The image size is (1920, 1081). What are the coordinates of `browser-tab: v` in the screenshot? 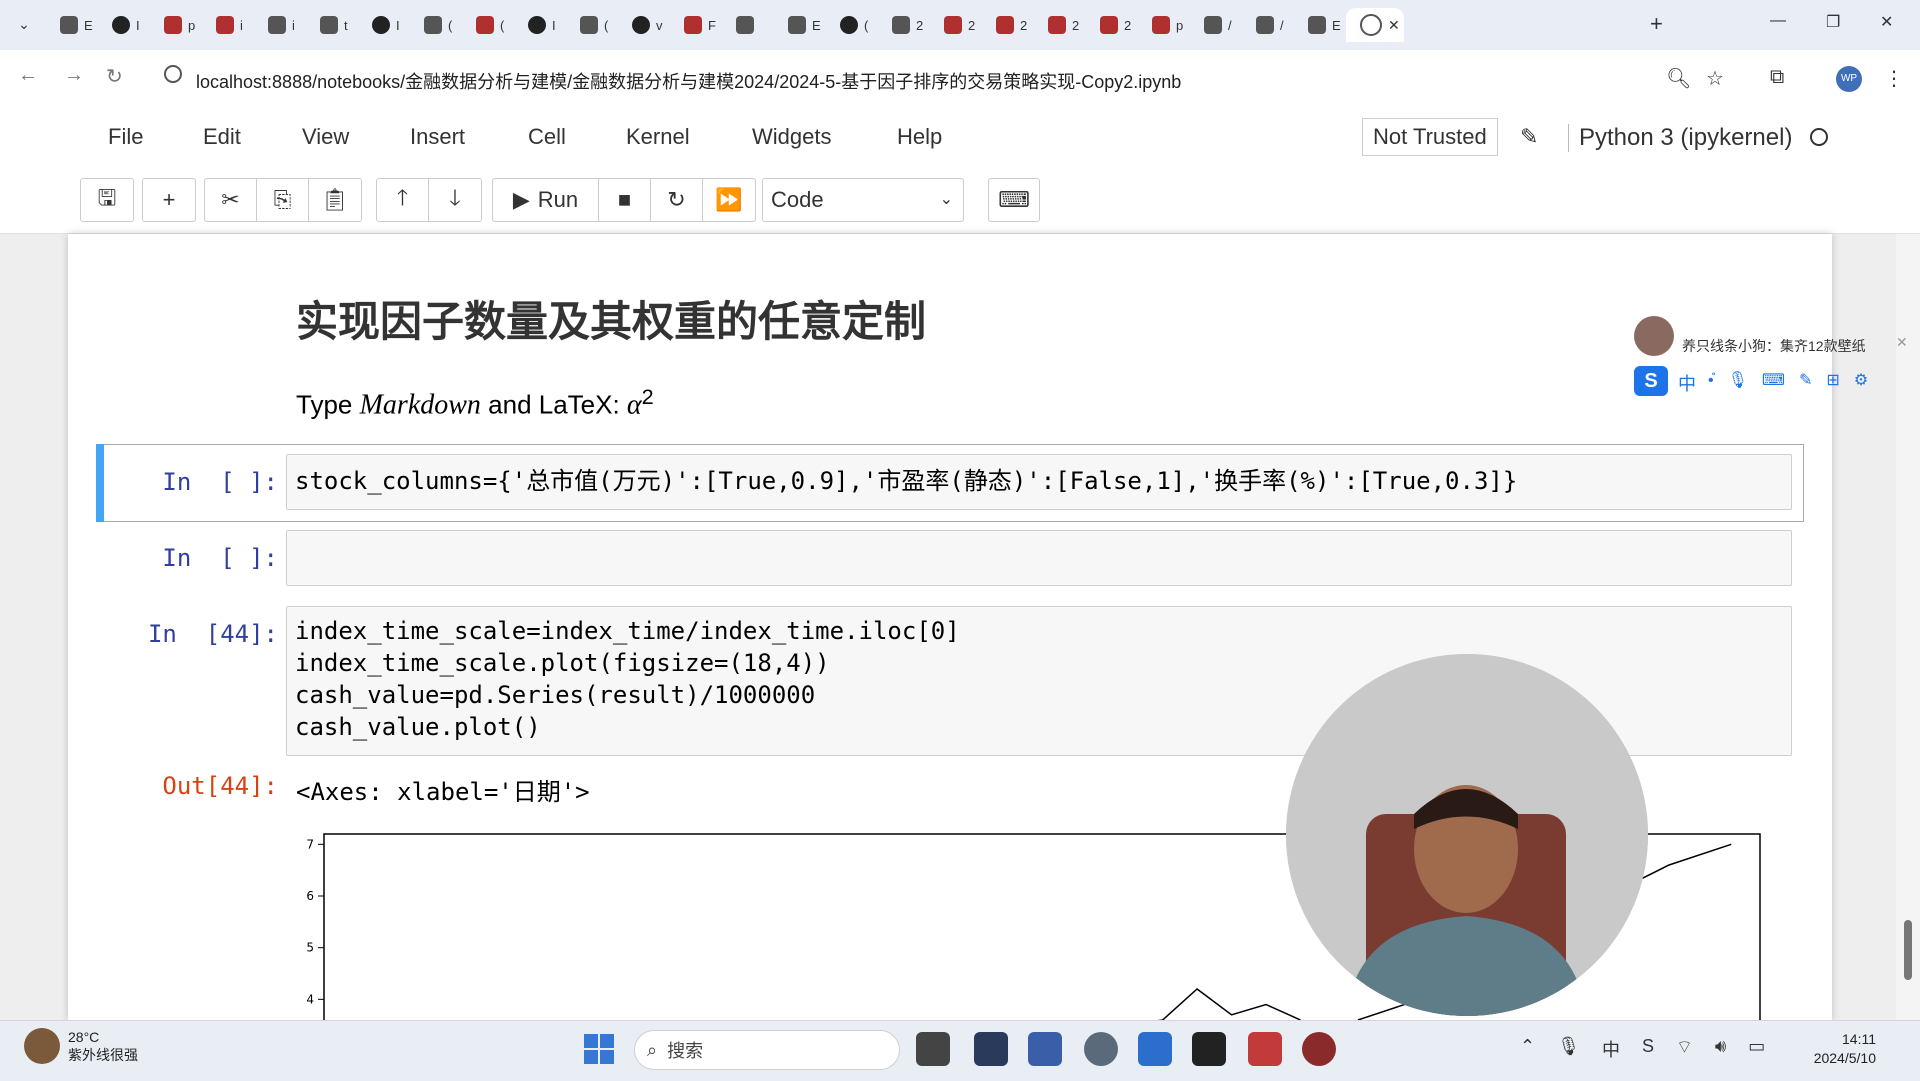 It's located at (646, 25).